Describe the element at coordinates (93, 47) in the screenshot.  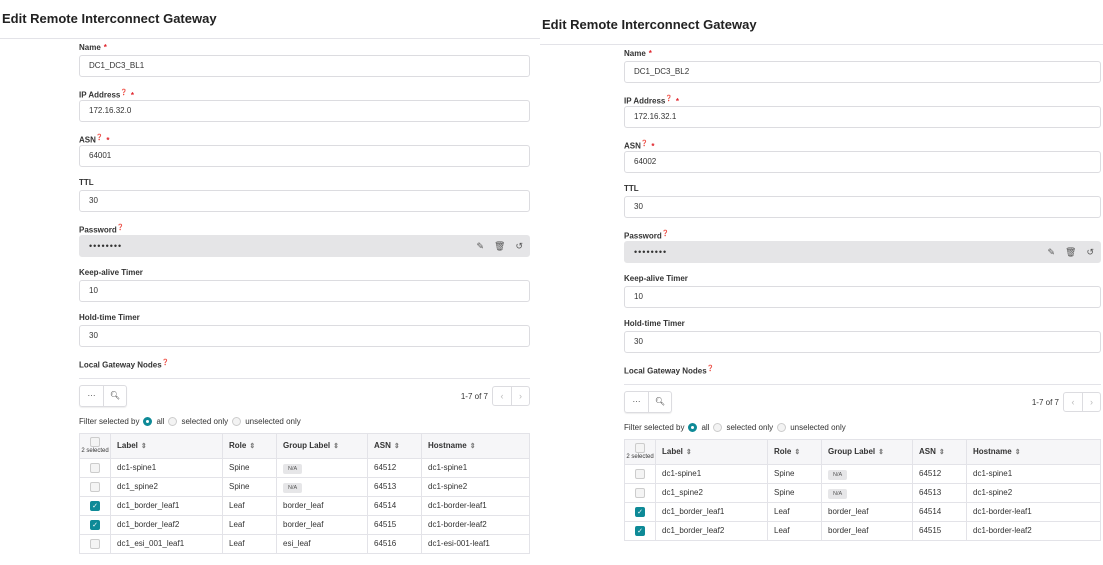
I see `name-label: Name *` at that location.